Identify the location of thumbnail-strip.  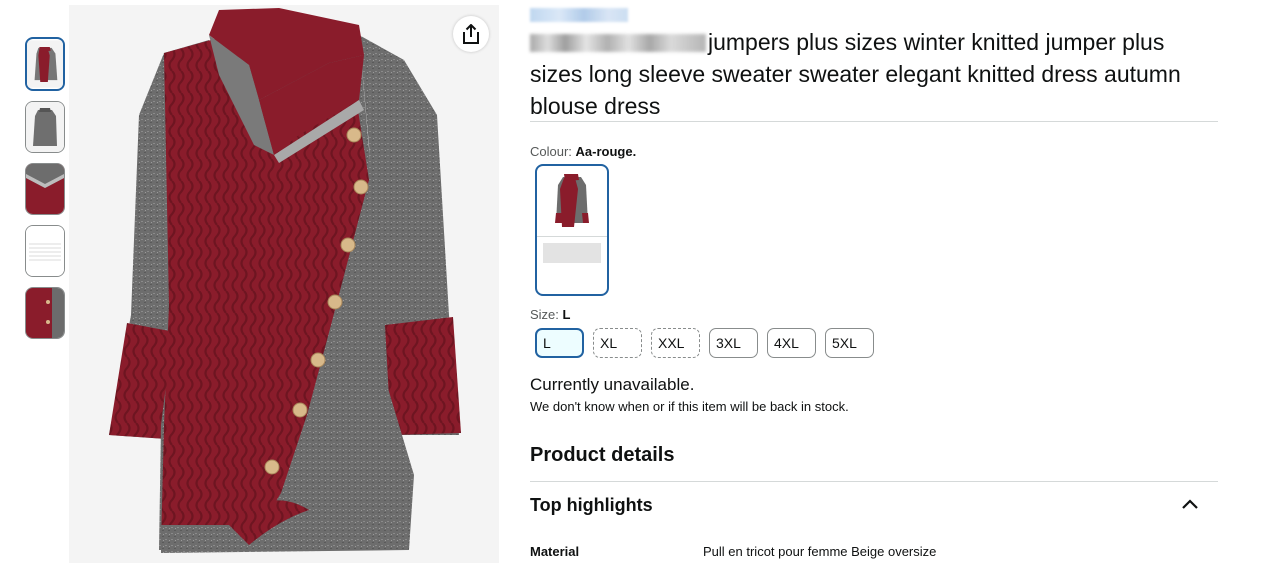
(45, 193).